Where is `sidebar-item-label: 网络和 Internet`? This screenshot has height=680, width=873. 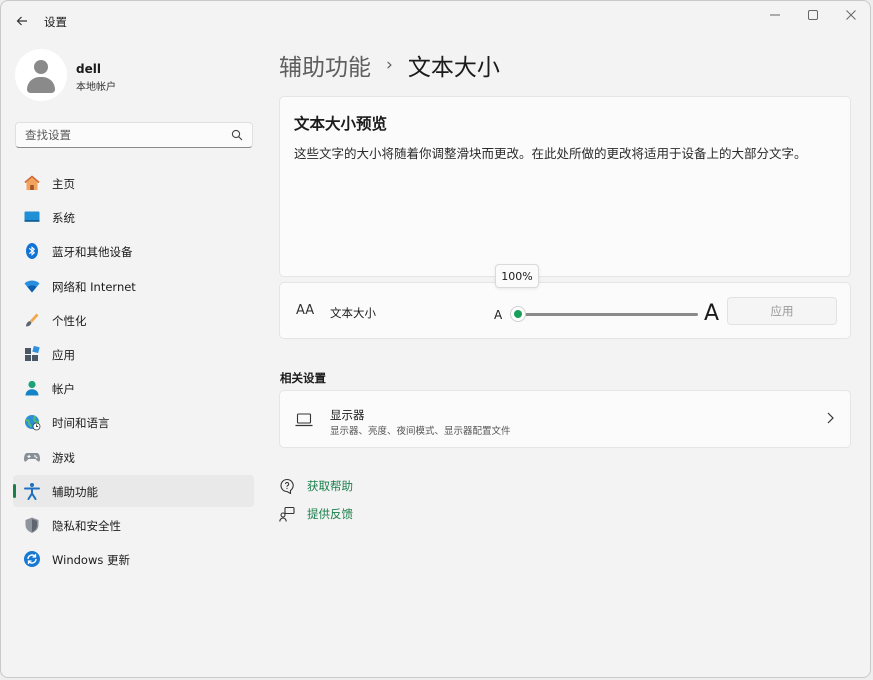
sidebar-item-label: 网络和 Internet is located at coordinates (94, 286).